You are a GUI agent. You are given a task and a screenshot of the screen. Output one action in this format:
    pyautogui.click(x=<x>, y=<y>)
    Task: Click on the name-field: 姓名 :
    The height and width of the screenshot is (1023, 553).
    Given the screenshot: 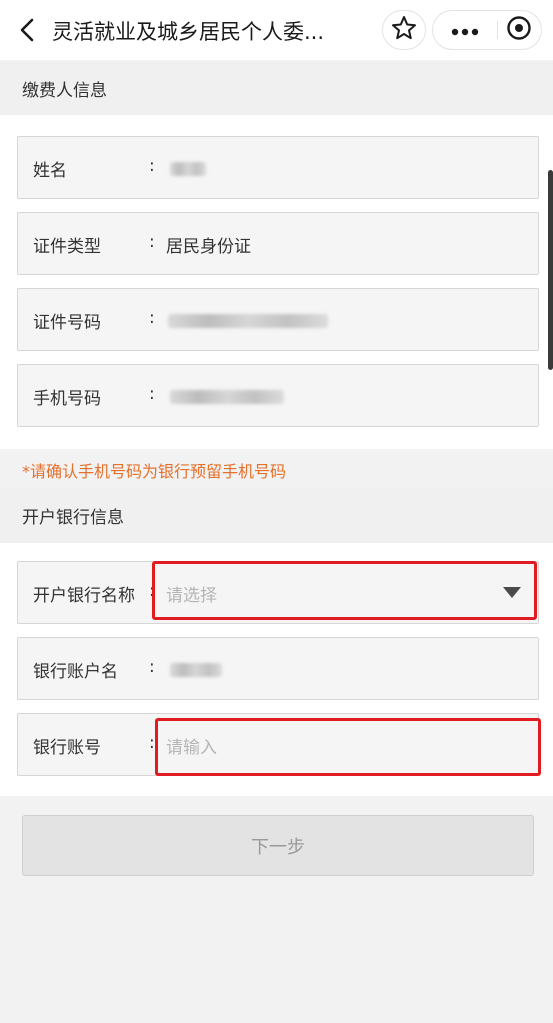 What is the action you would take?
    pyautogui.click(x=278, y=167)
    